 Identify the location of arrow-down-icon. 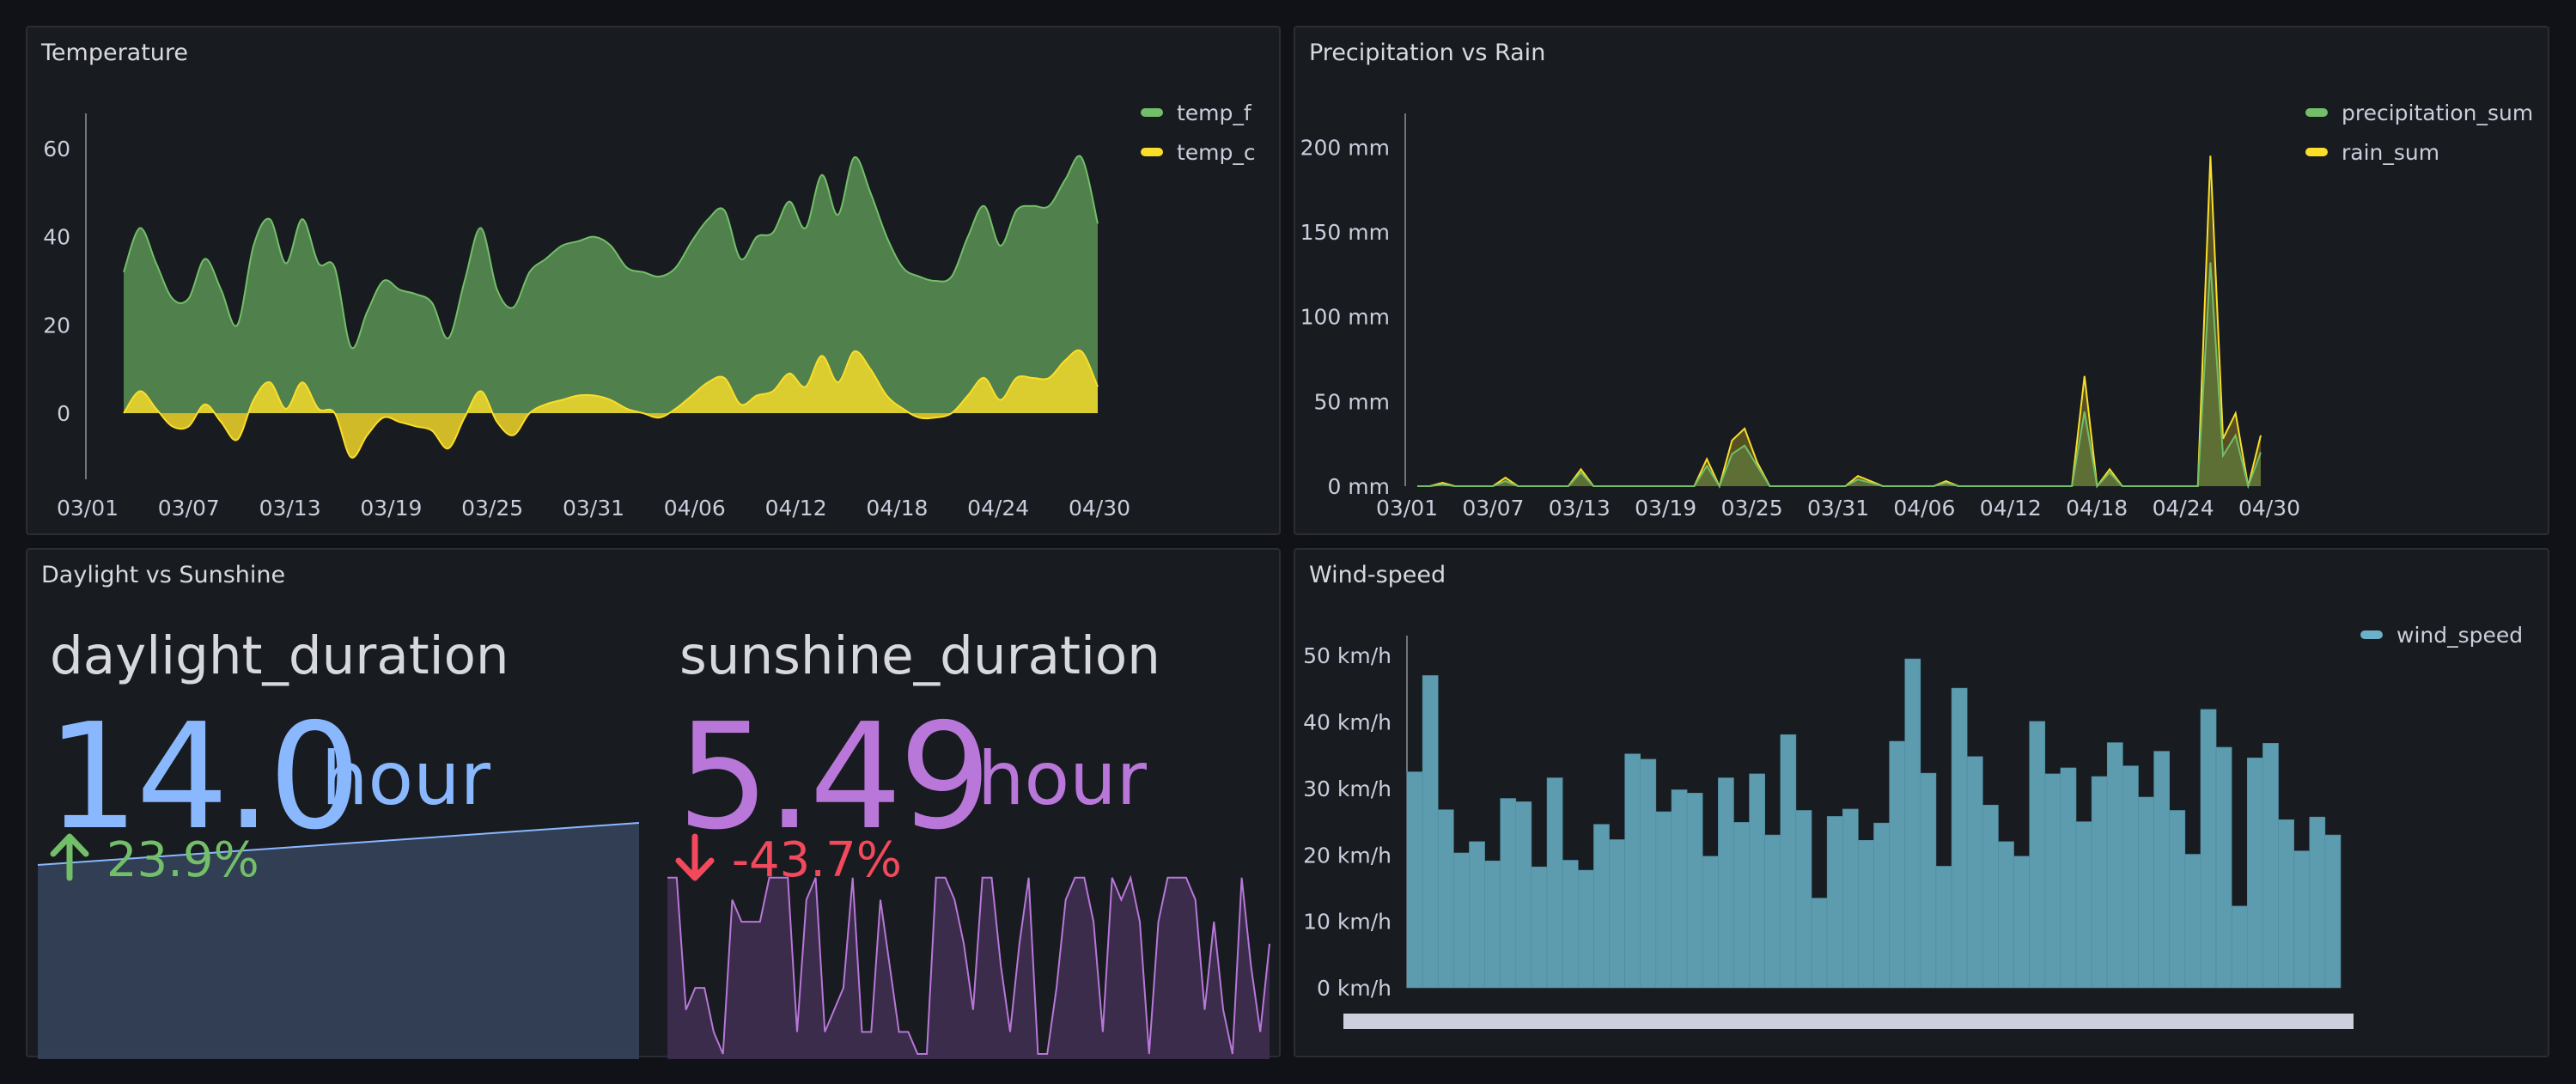
(702, 860).